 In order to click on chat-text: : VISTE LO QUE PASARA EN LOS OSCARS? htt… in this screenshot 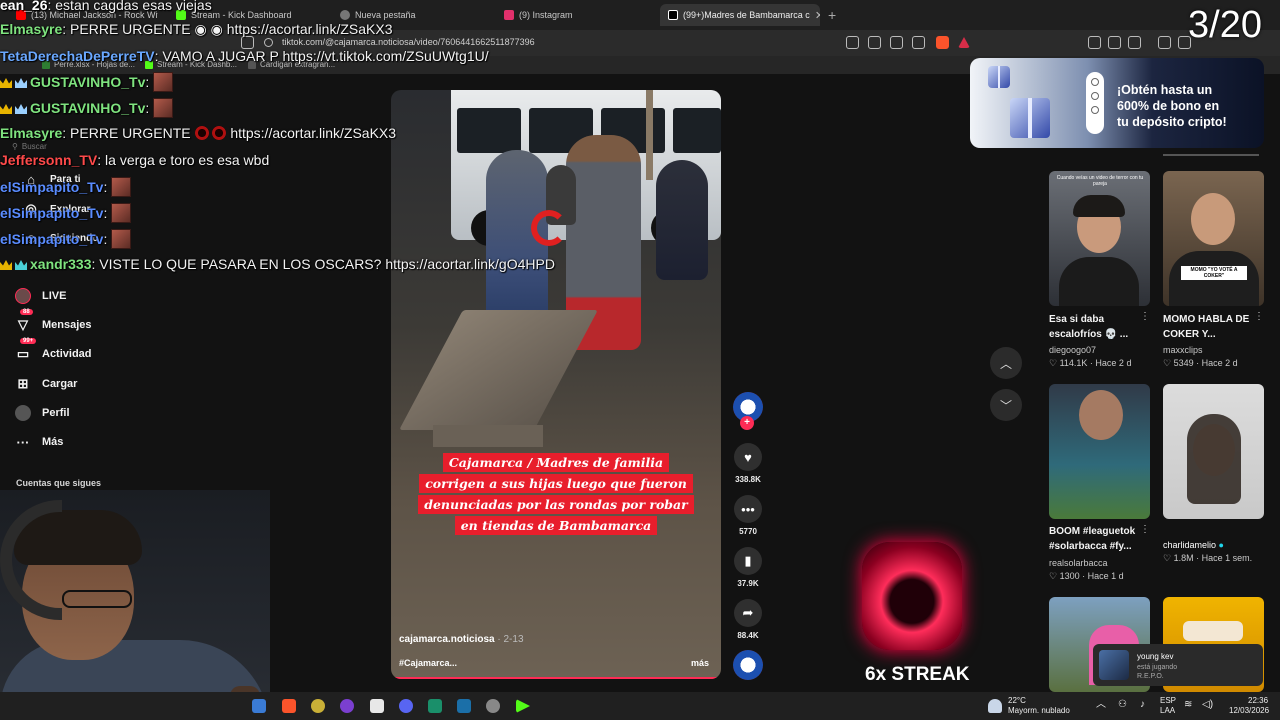, I will do `click(323, 264)`.